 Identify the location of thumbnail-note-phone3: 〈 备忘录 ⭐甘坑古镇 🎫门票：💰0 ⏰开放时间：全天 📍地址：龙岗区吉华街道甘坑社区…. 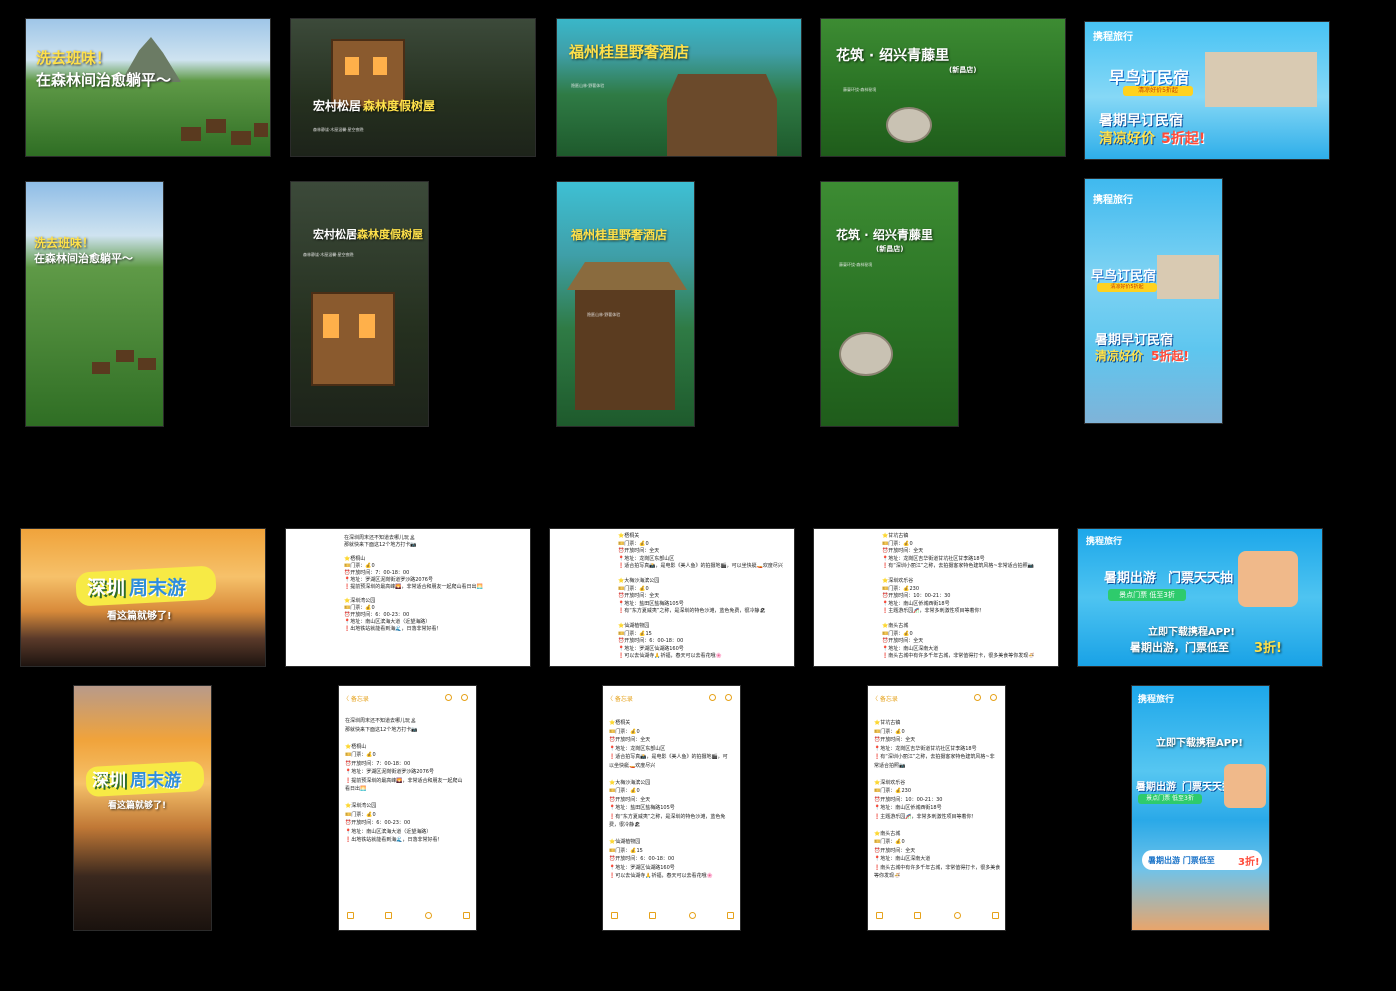
(936, 808).